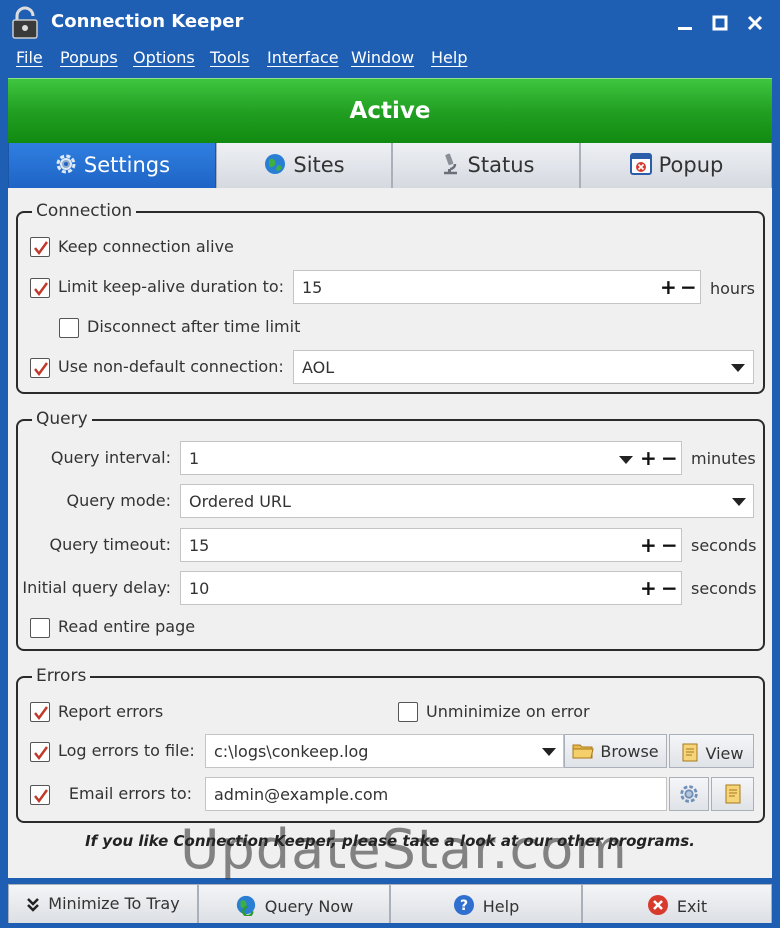  I want to click on minimize-window-button, so click(685, 23).